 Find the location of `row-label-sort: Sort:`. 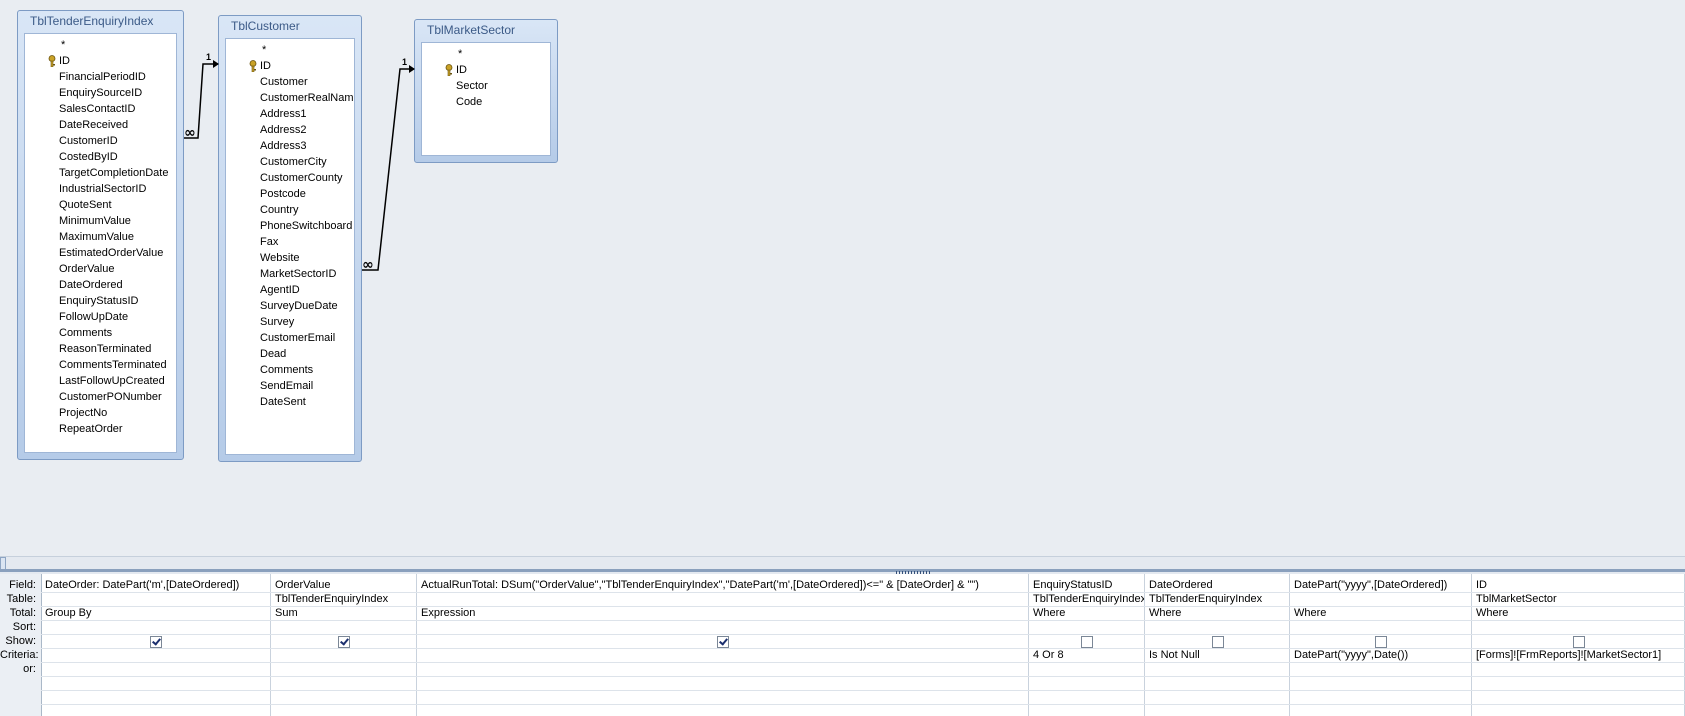

row-label-sort: Sort: is located at coordinates (24, 627).